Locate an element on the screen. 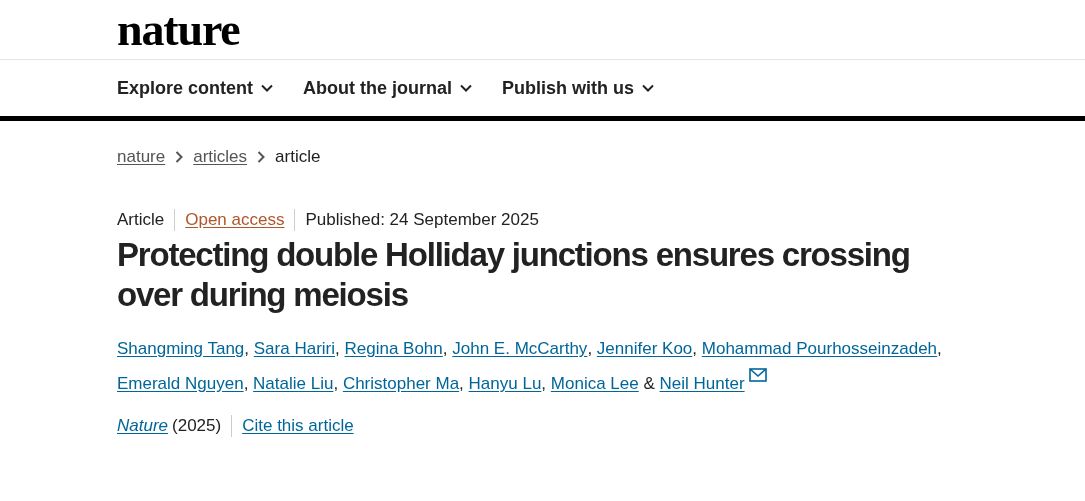 This screenshot has width=1085, height=501. mail-icon is located at coordinates (757, 375).